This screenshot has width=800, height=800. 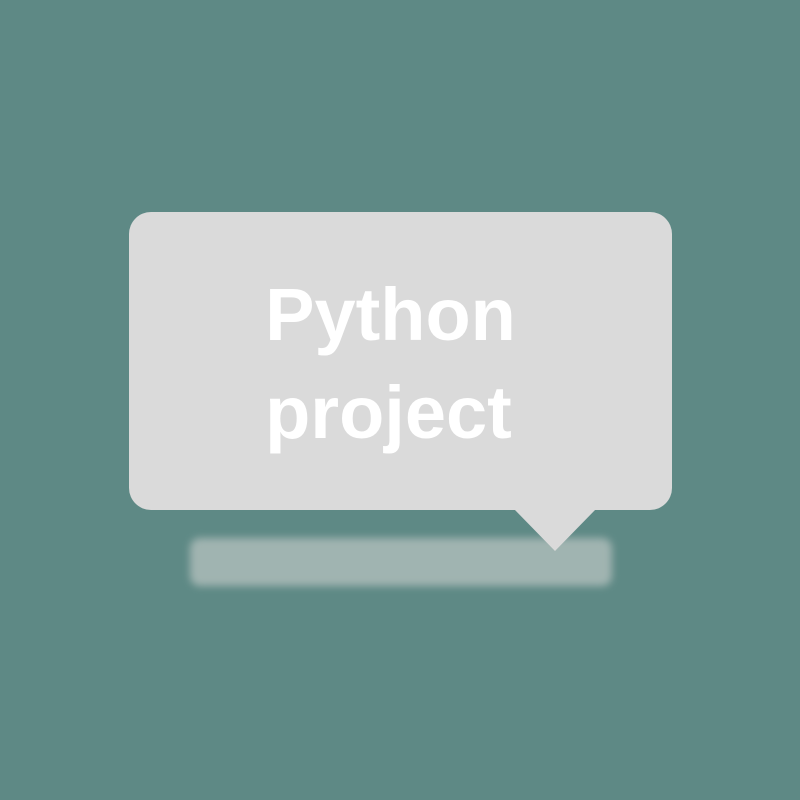 What do you see at coordinates (390, 314) in the screenshot?
I see `bubble-title-line-1: Python` at bounding box center [390, 314].